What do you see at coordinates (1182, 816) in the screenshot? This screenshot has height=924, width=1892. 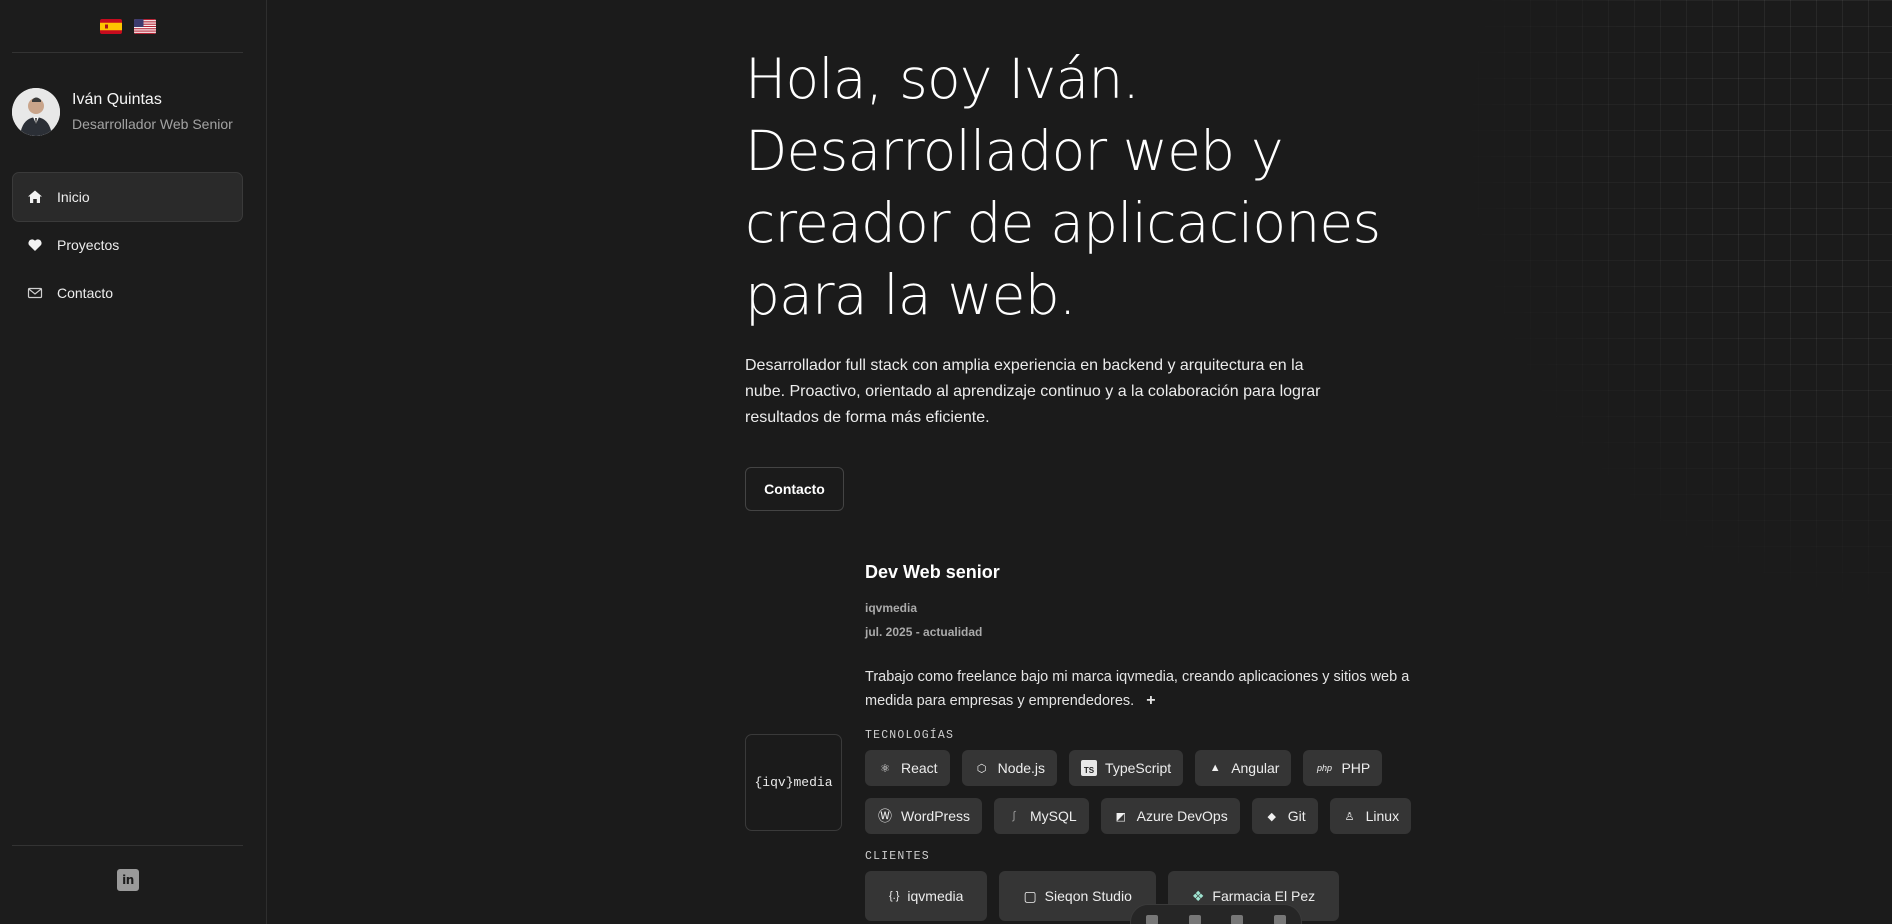 I see `tech-chip-label: Azure DevOps` at bounding box center [1182, 816].